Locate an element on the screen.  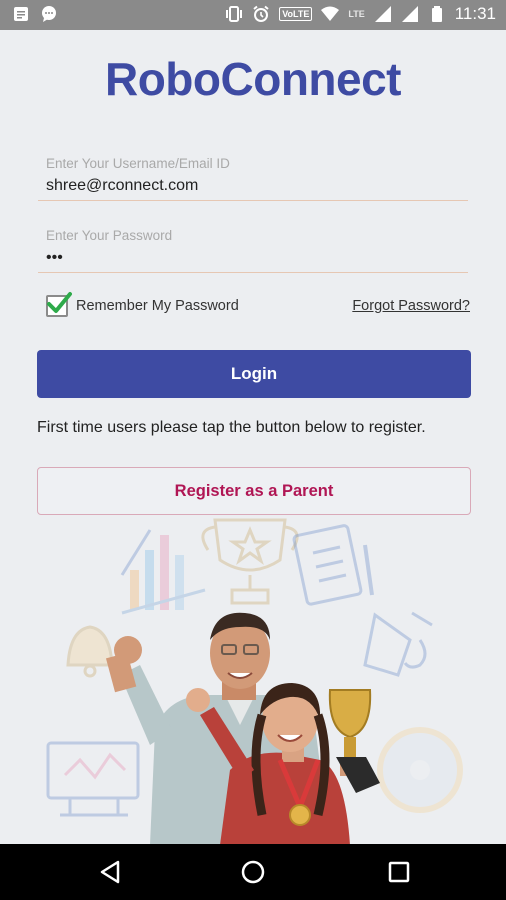
username-input: shree@rconnect.com is located at coordinates (253, 186).